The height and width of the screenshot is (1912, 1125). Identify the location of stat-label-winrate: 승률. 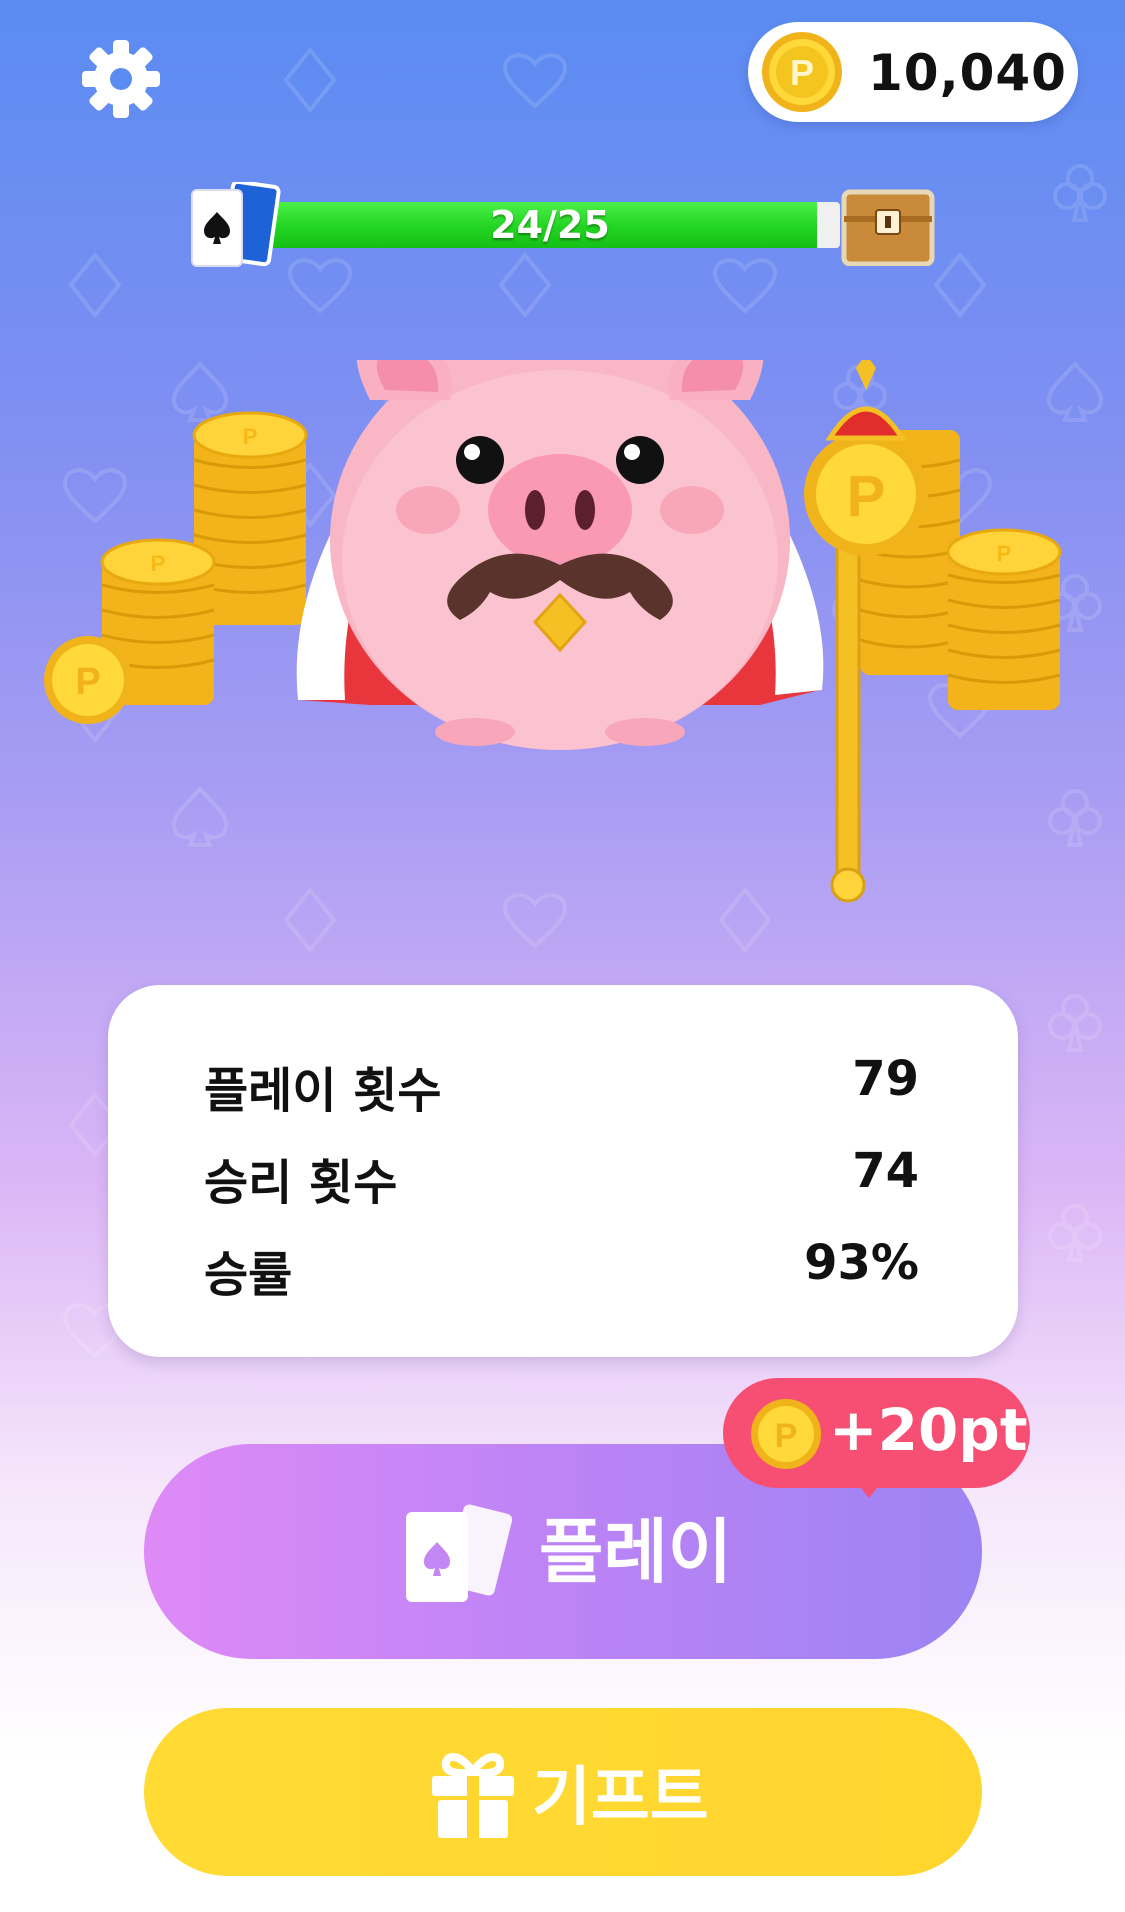
(248, 1275).